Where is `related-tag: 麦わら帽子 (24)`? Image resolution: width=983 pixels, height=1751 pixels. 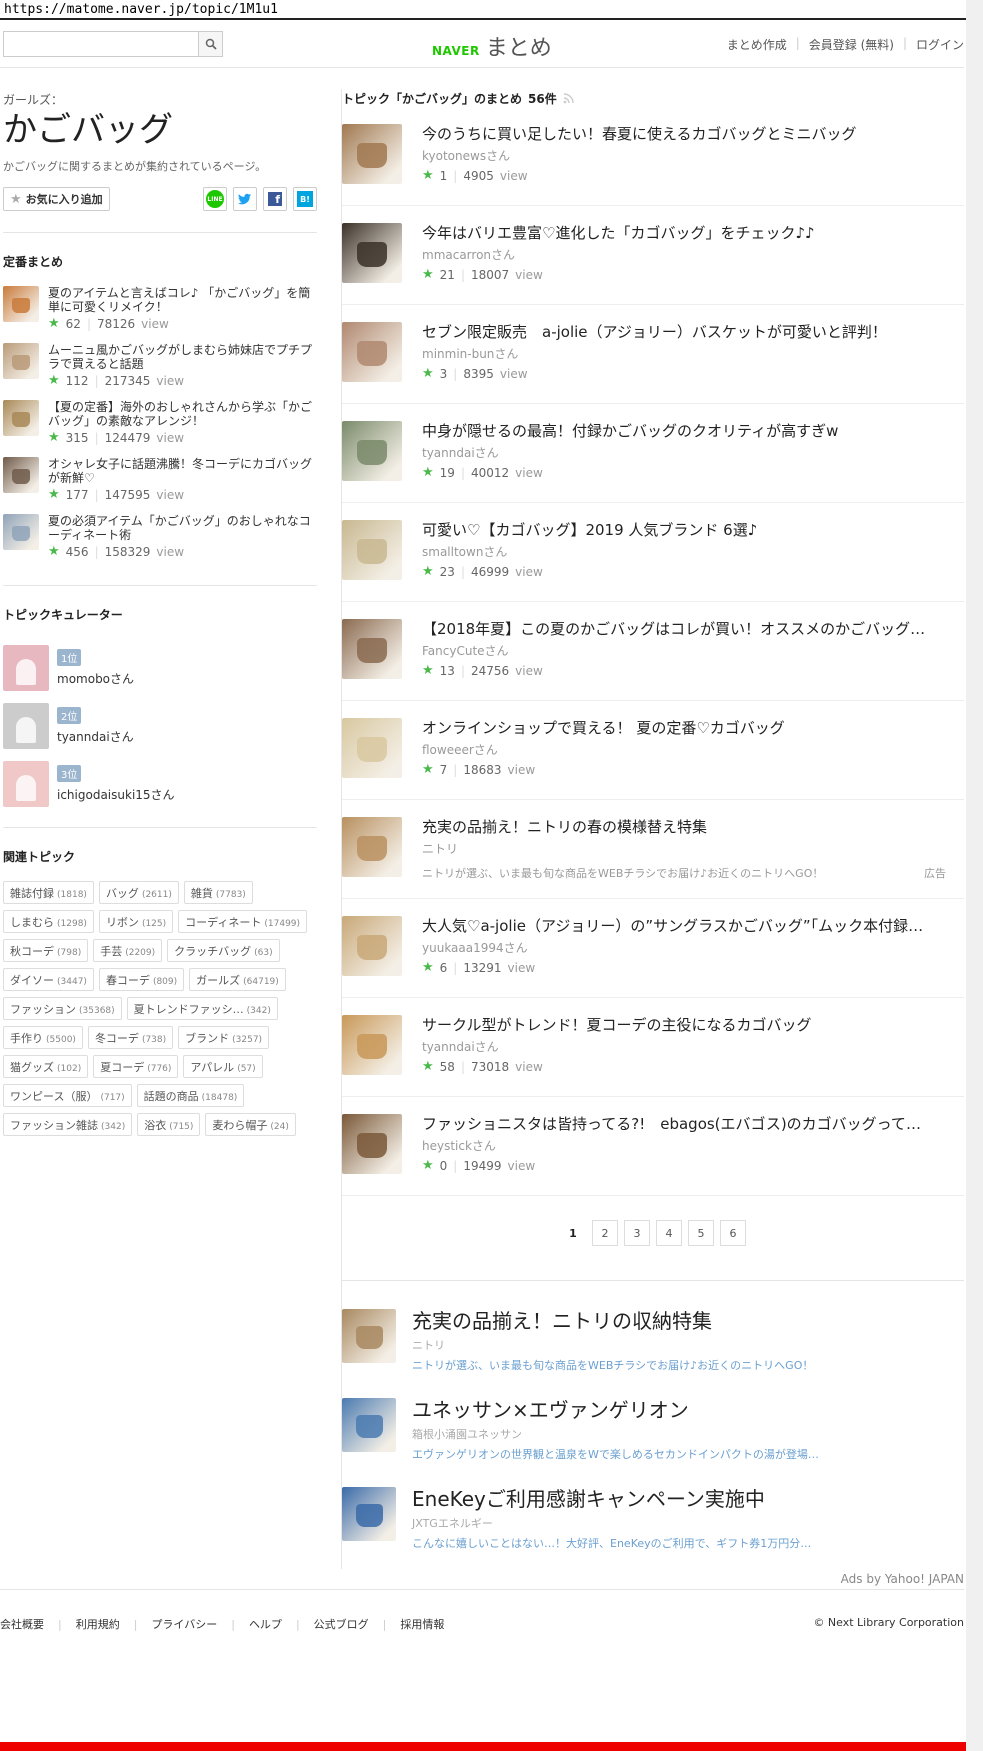 related-tag: 麦わら帽子 (24) is located at coordinates (250, 1124).